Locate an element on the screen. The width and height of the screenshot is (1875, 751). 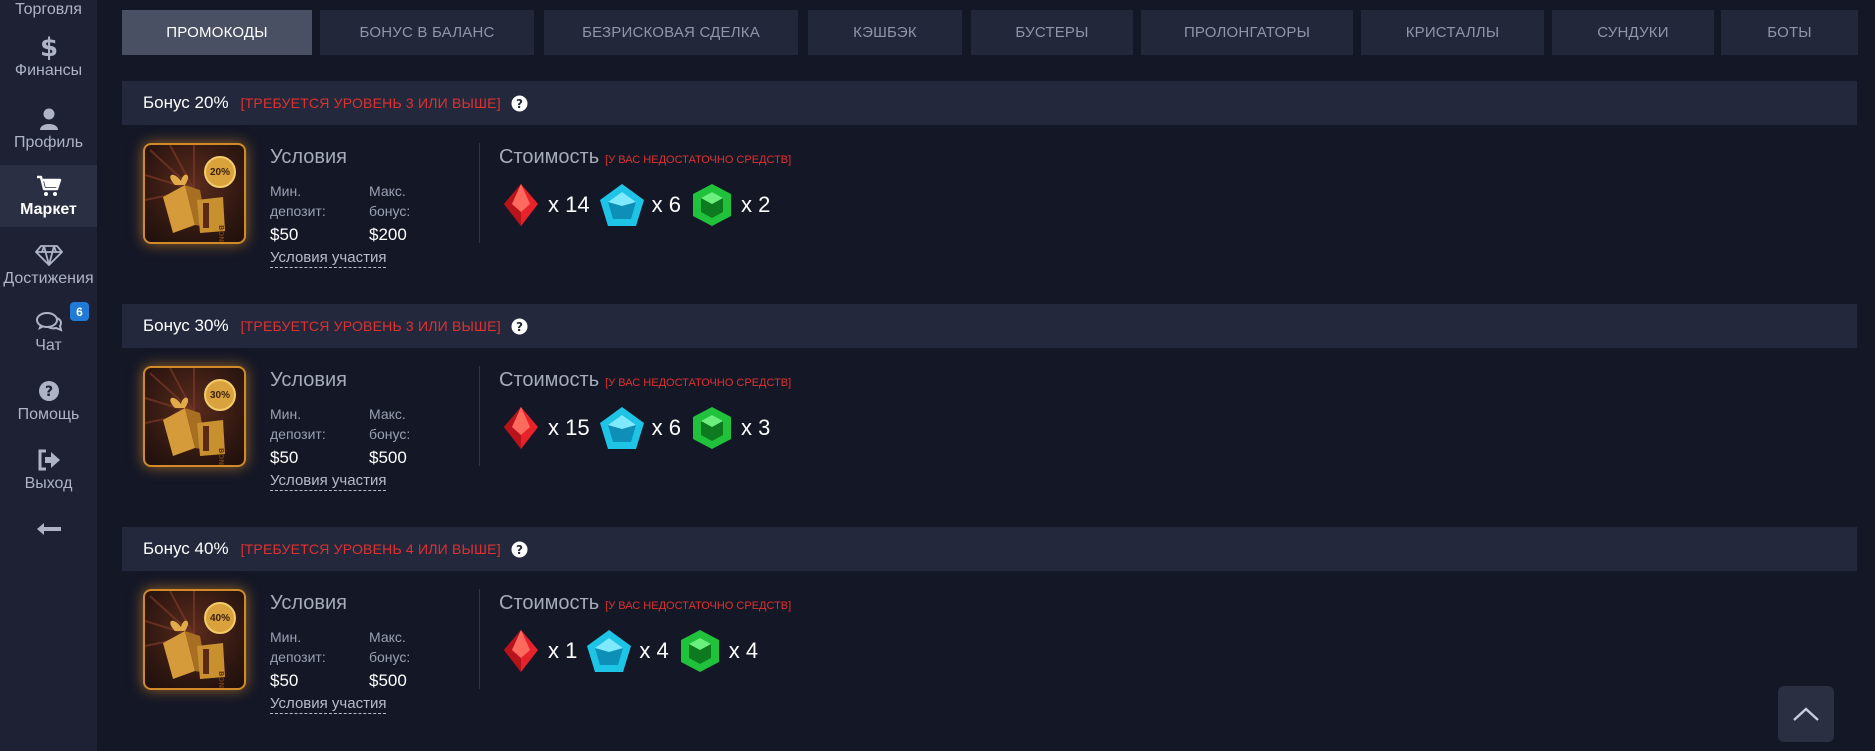
gem-cost-red: x 15 is located at coordinates (545, 428).